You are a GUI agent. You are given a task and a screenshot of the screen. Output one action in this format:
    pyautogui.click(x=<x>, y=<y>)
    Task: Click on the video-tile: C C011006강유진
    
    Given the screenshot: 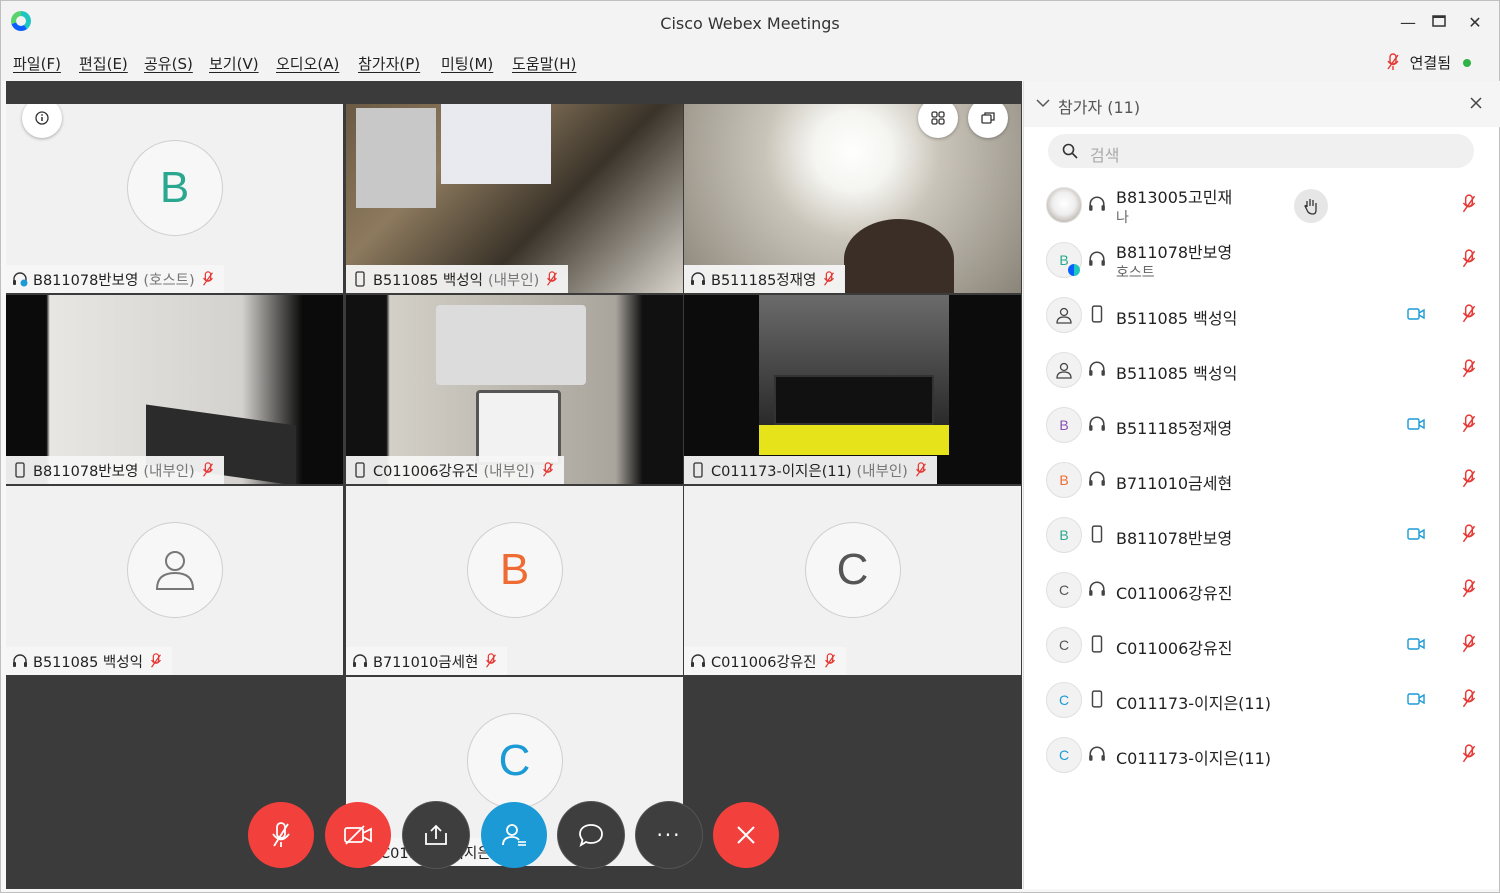 What is the action you would take?
    pyautogui.click(x=852, y=580)
    